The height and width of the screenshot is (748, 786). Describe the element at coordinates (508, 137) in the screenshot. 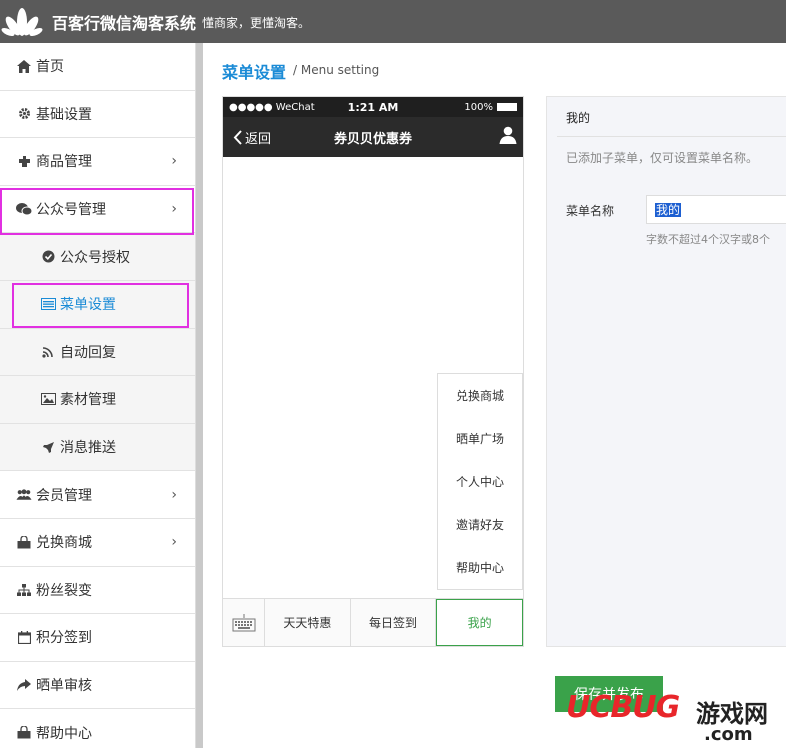

I see `user-icon` at that location.